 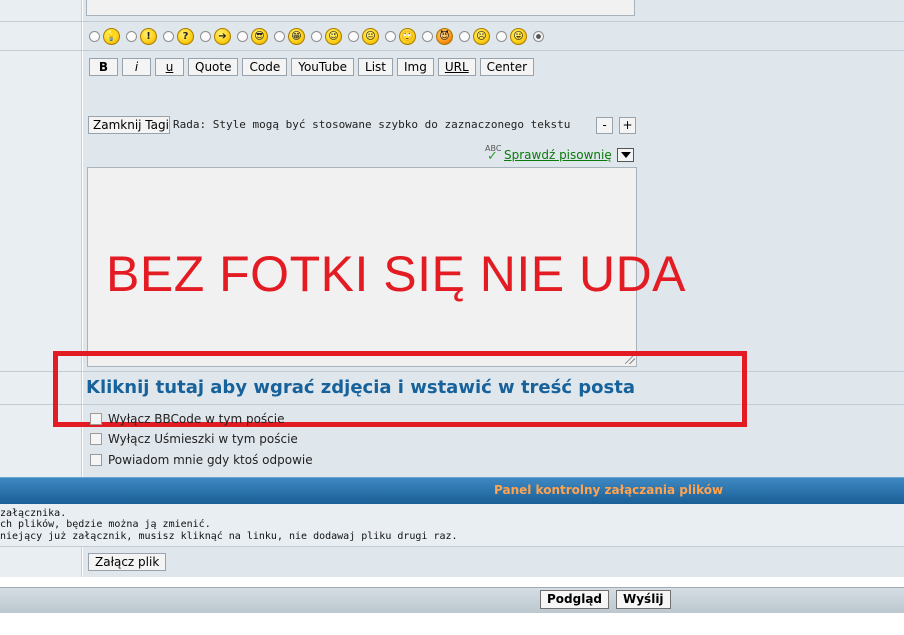 I want to click on smiley-option: 😁, so click(x=289, y=36).